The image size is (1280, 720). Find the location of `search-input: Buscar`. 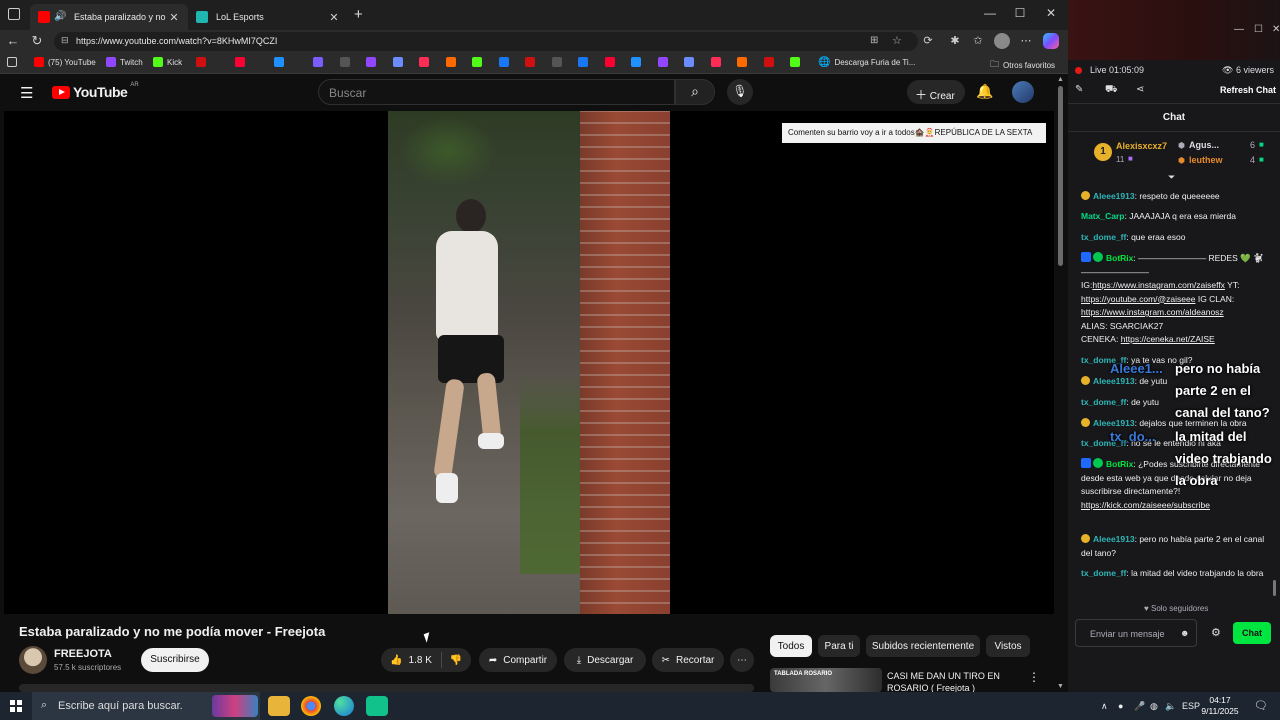

search-input: Buscar is located at coordinates (496, 92).